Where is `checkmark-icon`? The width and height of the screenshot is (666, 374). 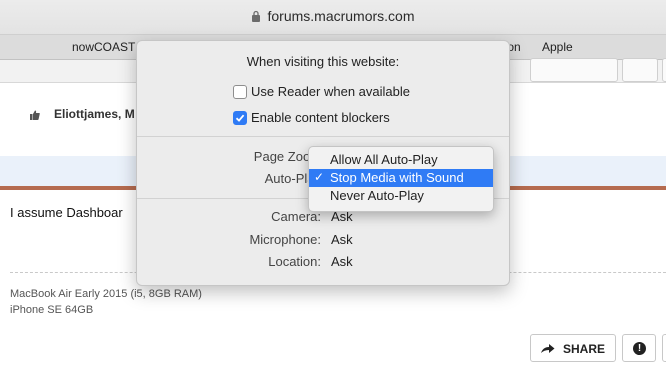
checkmark-icon is located at coordinates (240, 118).